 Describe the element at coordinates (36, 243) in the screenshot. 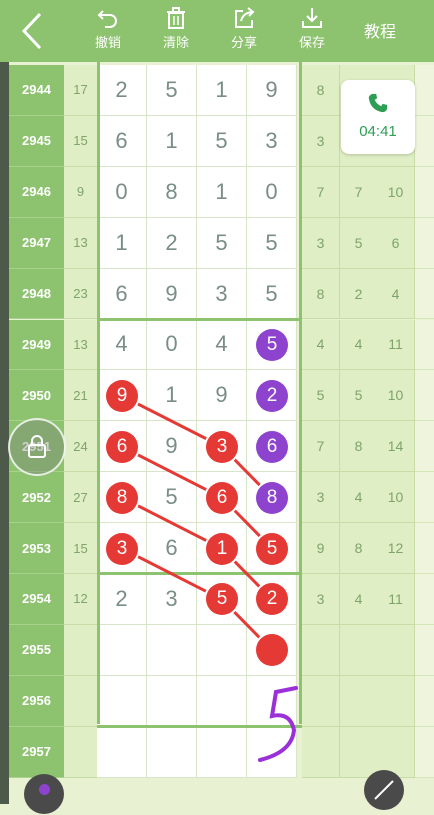

I see `issue-cell: 2947` at that location.